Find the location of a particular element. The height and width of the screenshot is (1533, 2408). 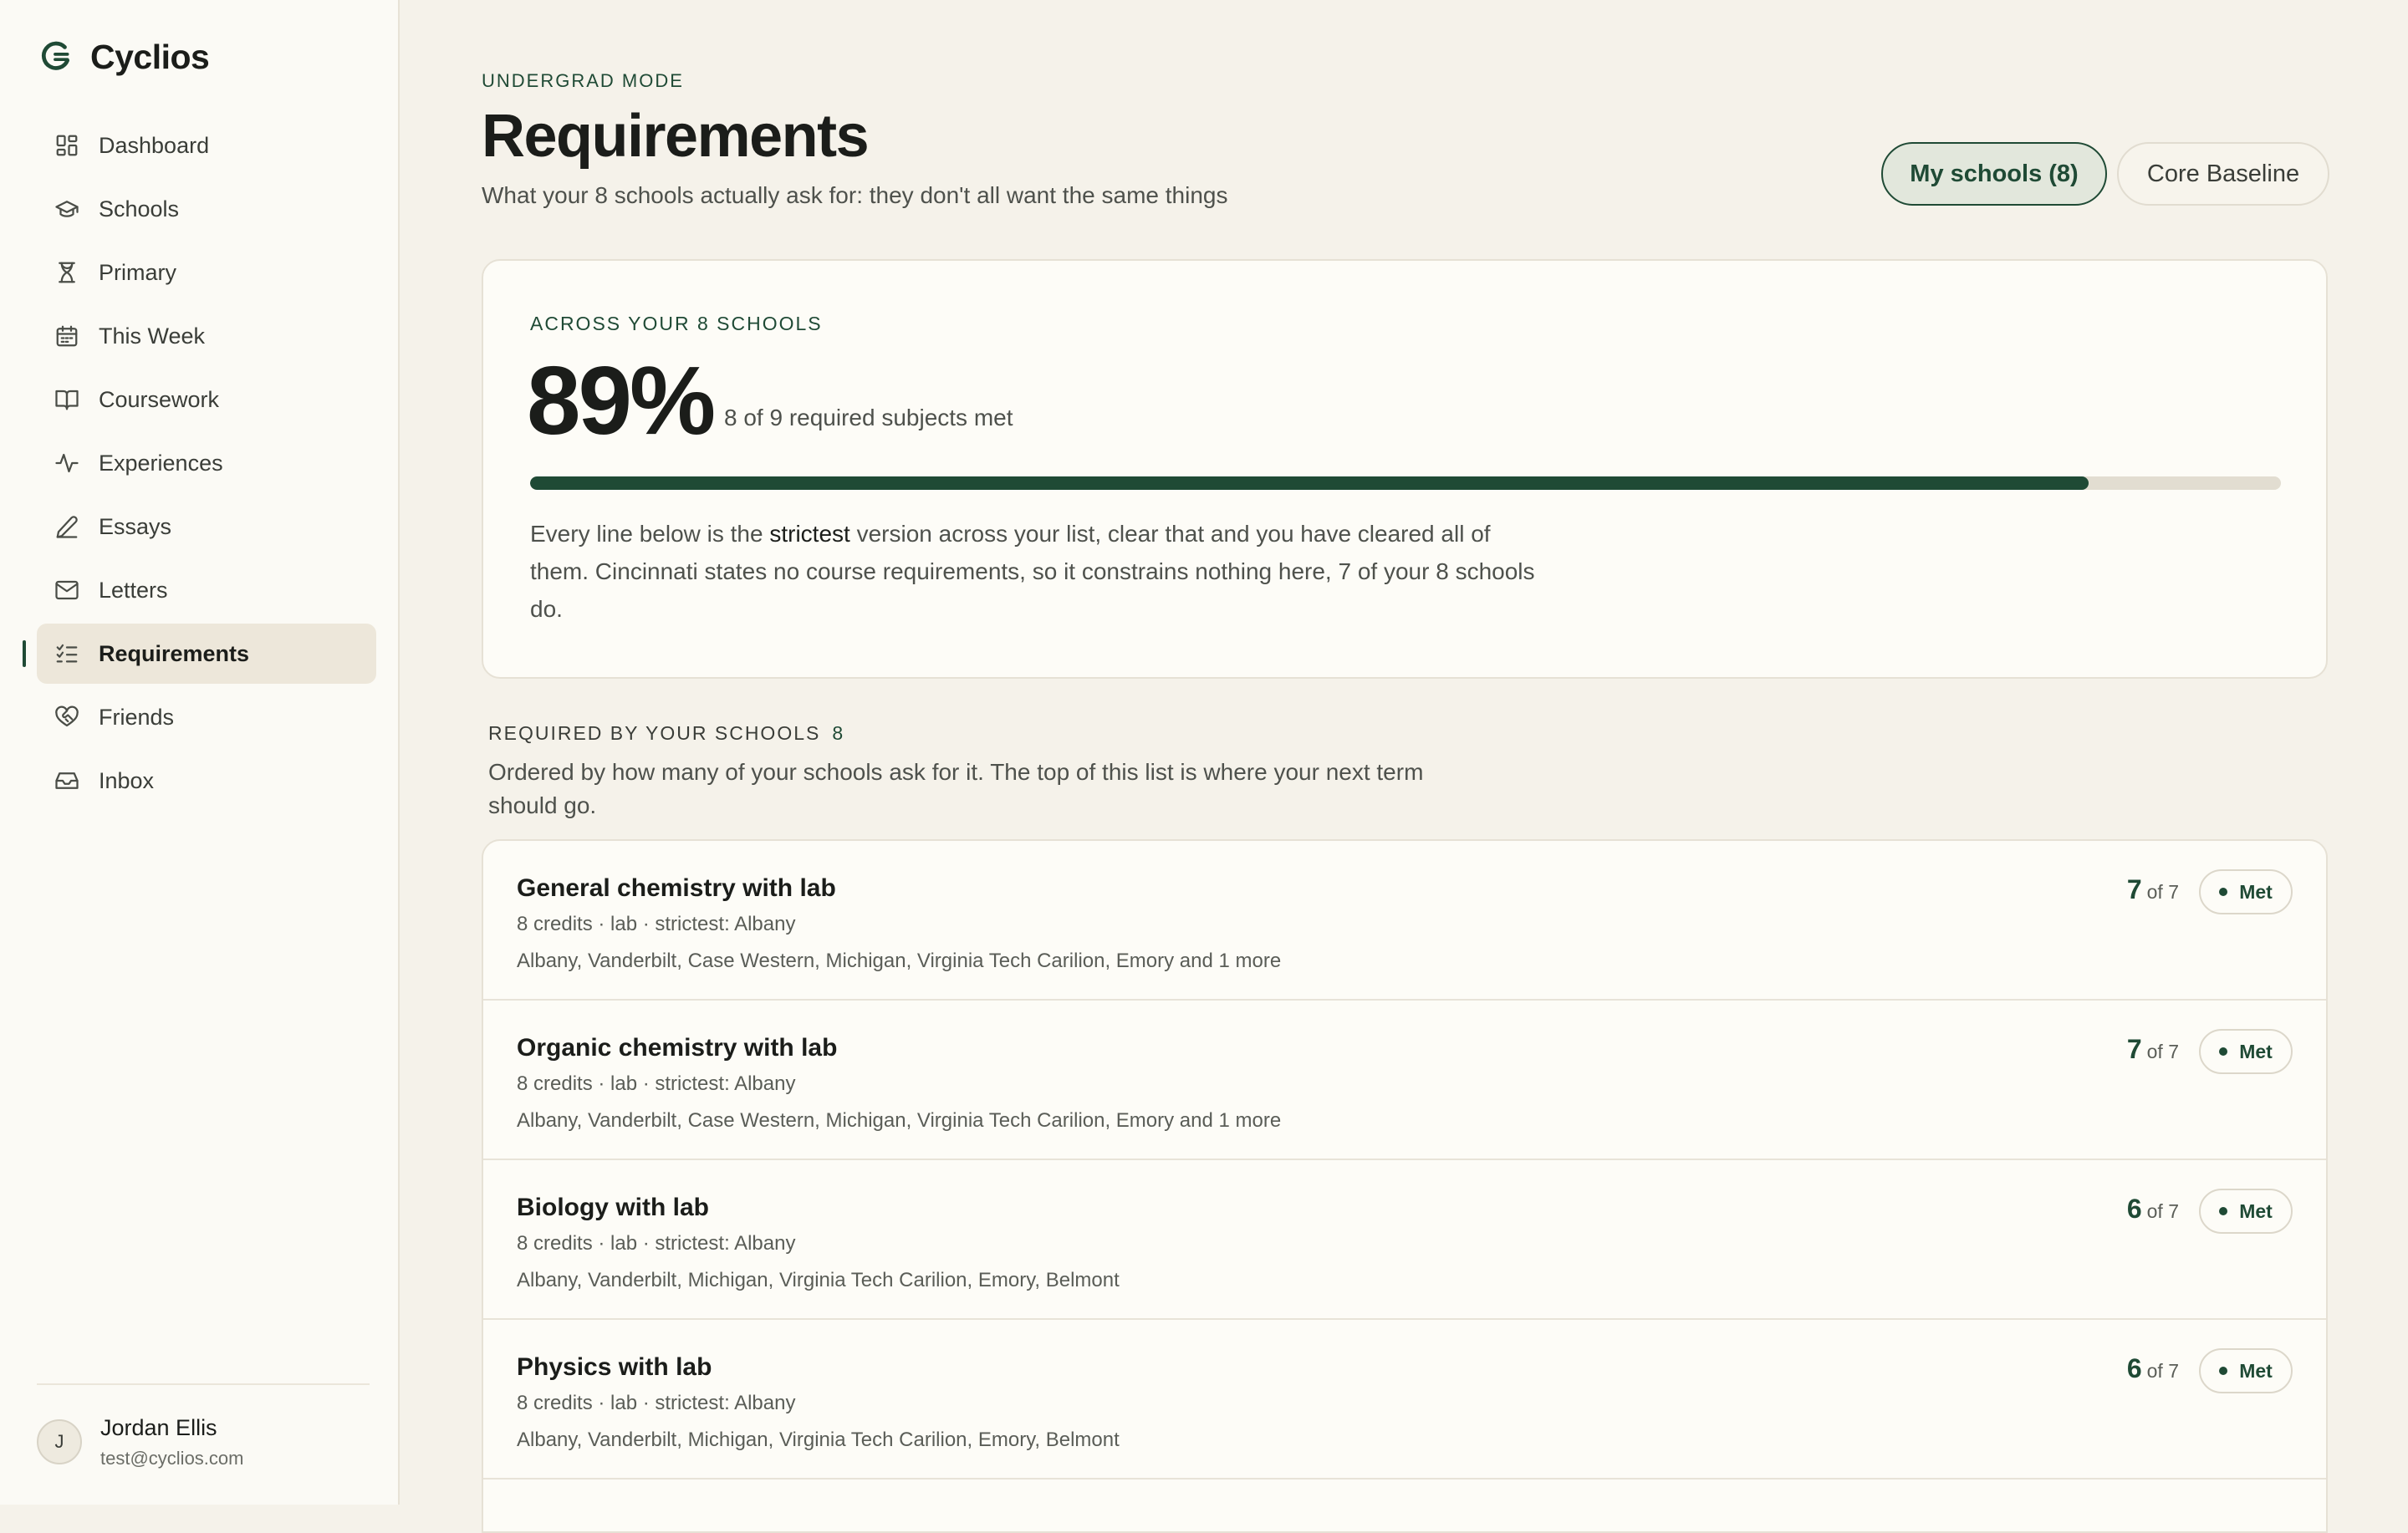

sidebar-item-coursework: Coursework is located at coordinates (206, 399).